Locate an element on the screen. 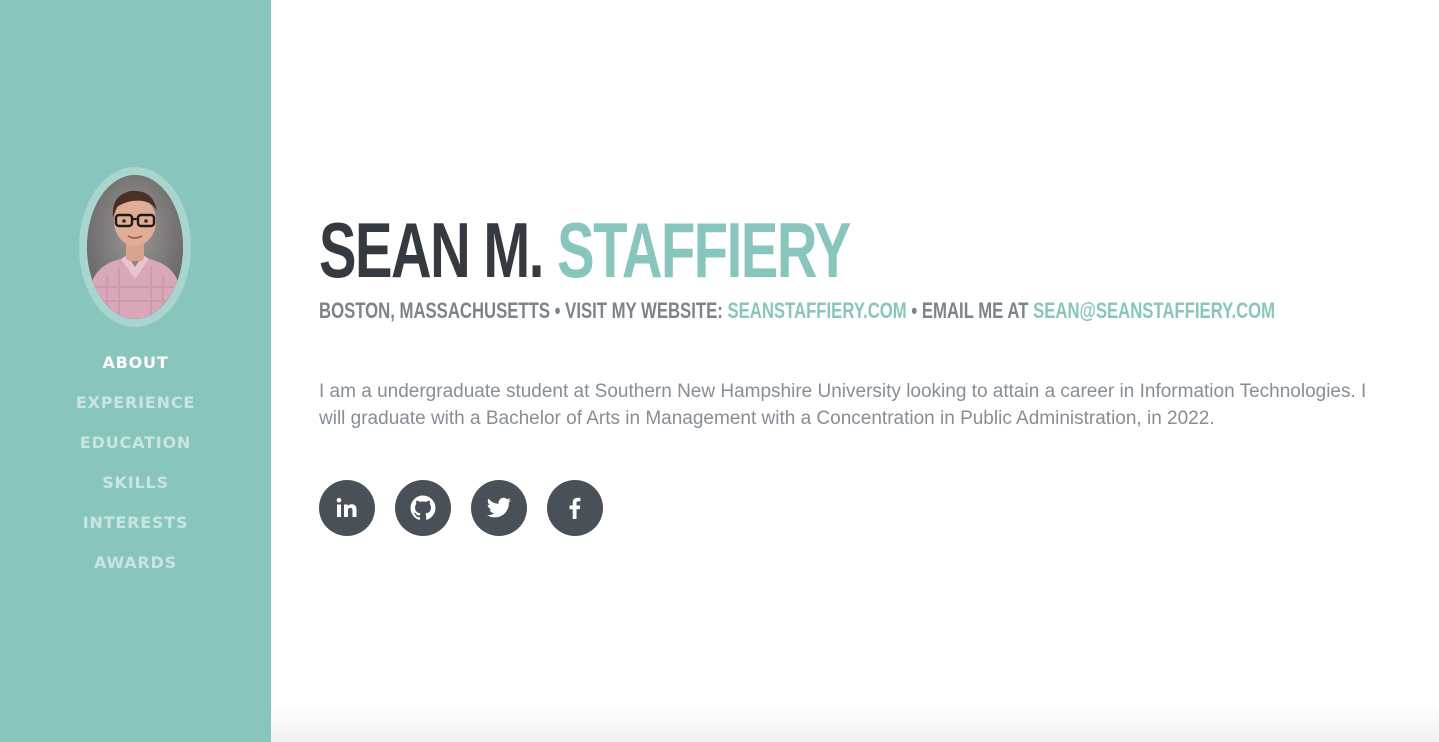 This screenshot has width=1439, height=742. website-link: SEANSTAFFIERY.COM is located at coordinates (816, 310).